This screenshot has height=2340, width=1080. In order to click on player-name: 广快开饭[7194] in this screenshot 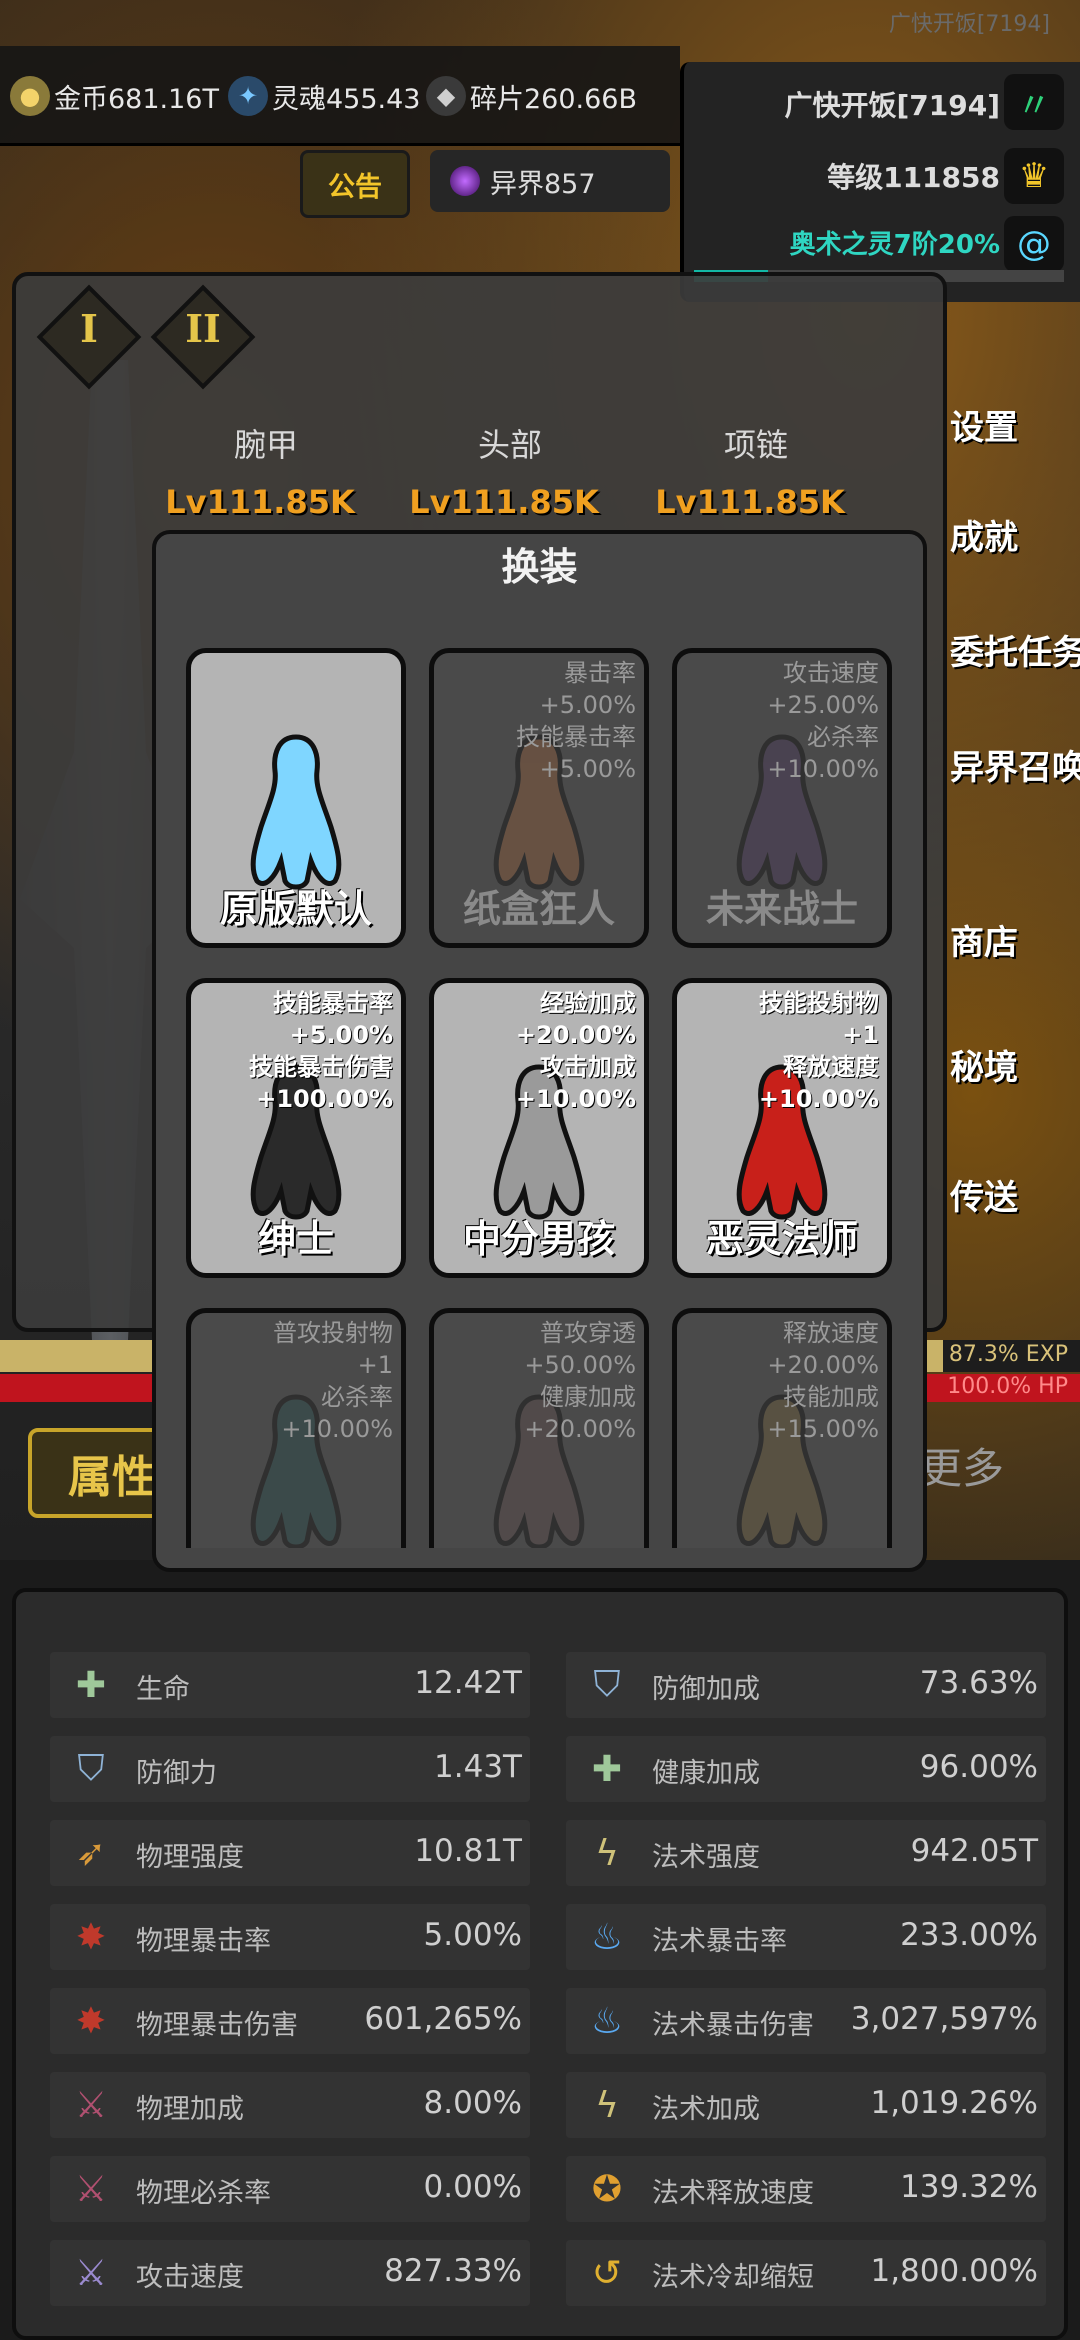, I will do `click(892, 105)`.